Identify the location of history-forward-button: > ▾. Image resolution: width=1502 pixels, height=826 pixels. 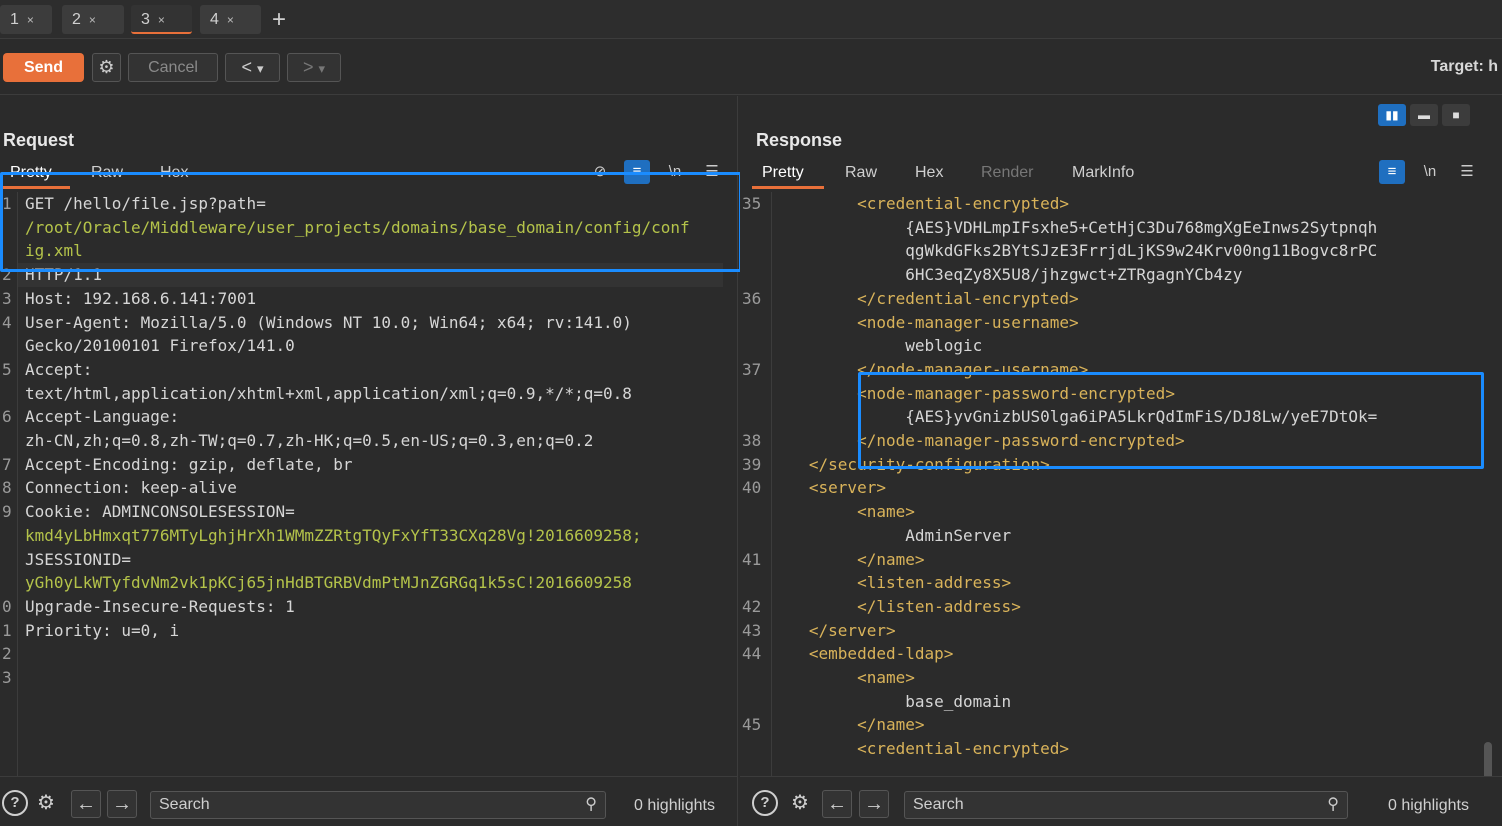
(314, 67).